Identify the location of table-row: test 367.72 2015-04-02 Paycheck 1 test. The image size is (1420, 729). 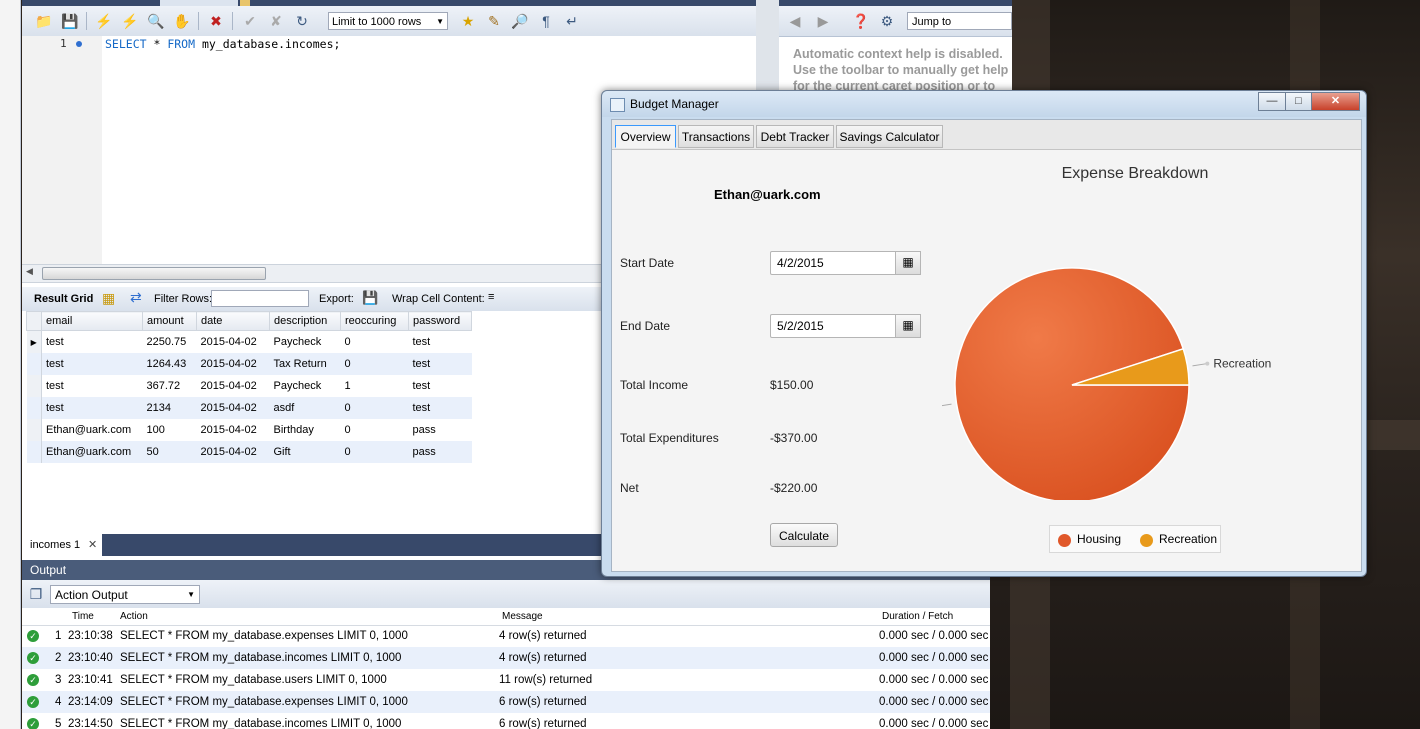
(249, 386).